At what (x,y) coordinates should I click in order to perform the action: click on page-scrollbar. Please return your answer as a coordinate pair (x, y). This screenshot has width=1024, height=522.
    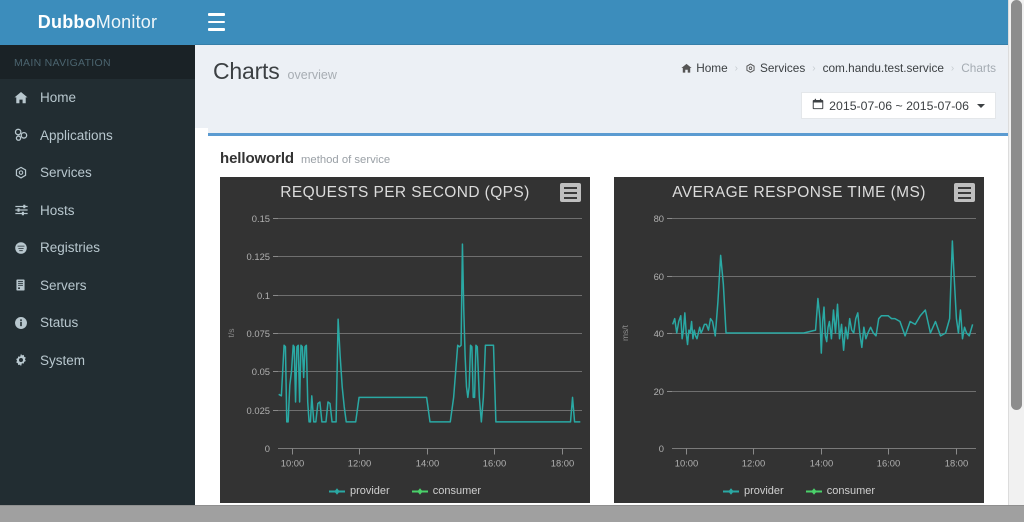
    Looking at the image, I should click on (1016, 252).